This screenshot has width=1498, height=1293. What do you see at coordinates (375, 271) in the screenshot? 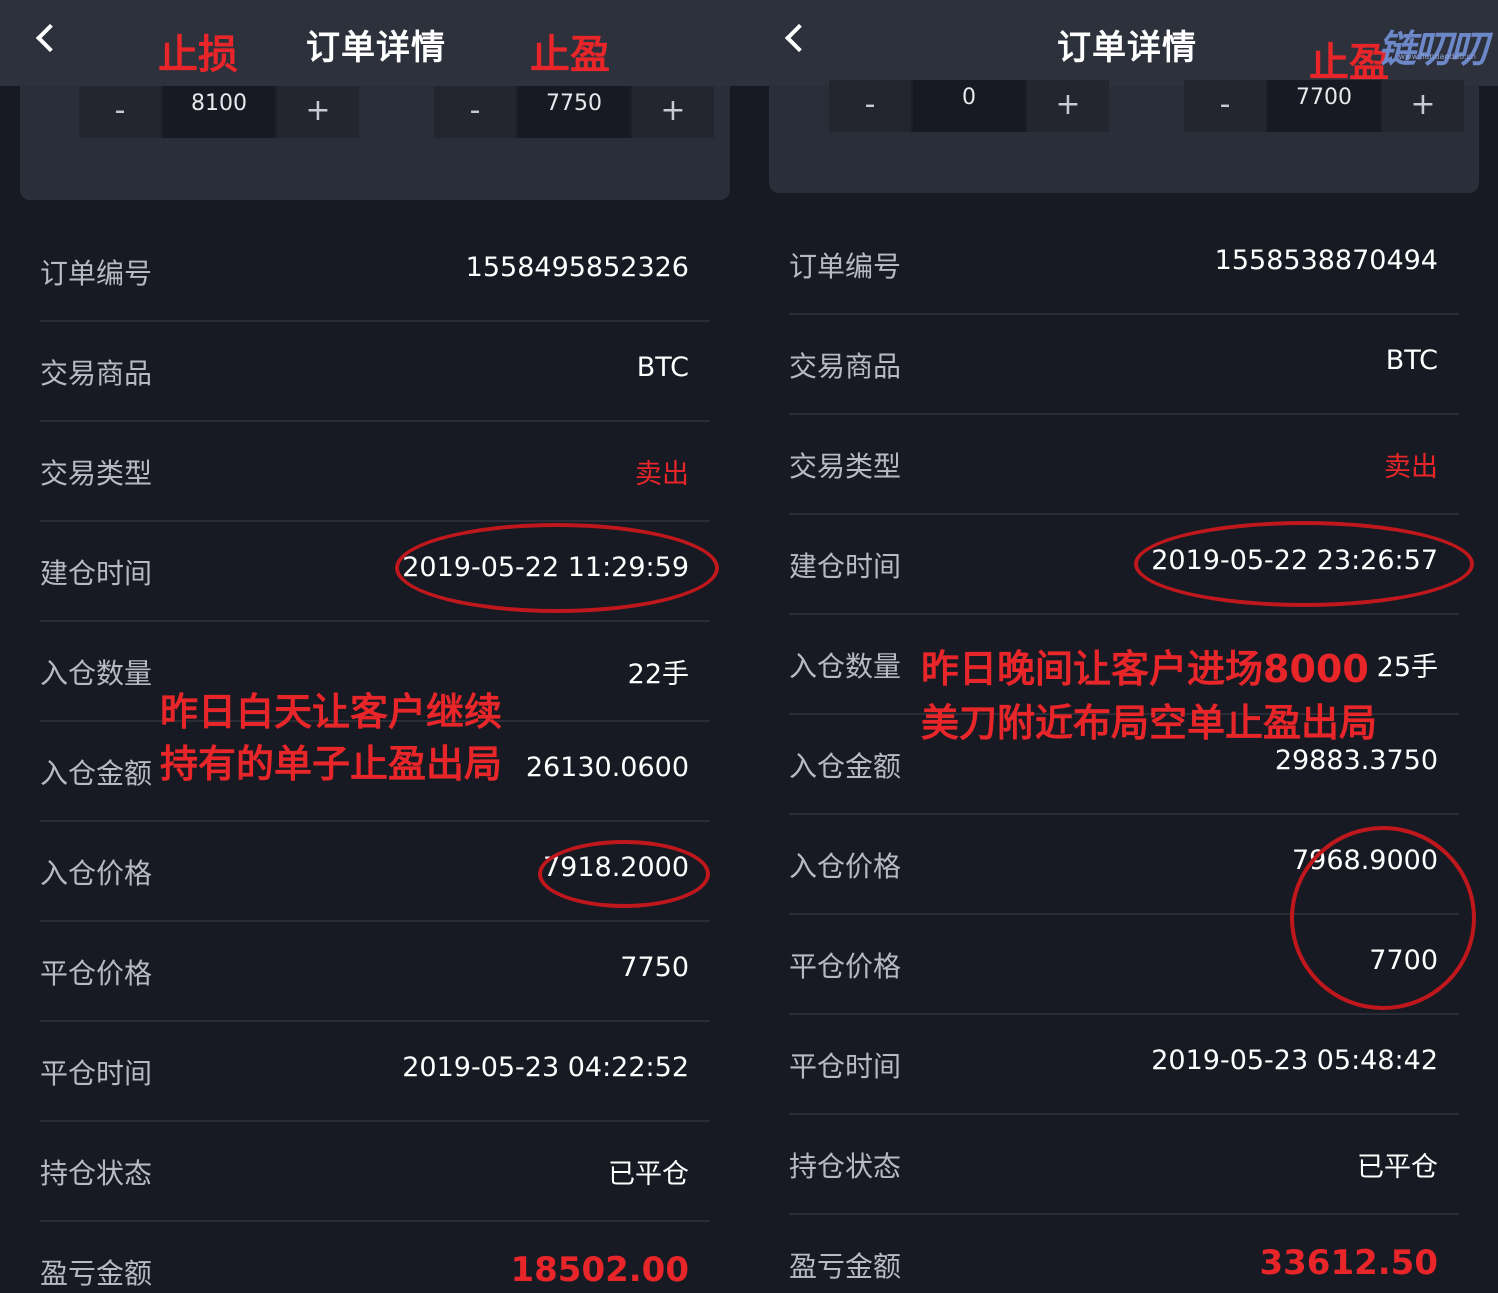
I see `row-order-number: 订单编号 1558495852326` at bounding box center [375, 271].